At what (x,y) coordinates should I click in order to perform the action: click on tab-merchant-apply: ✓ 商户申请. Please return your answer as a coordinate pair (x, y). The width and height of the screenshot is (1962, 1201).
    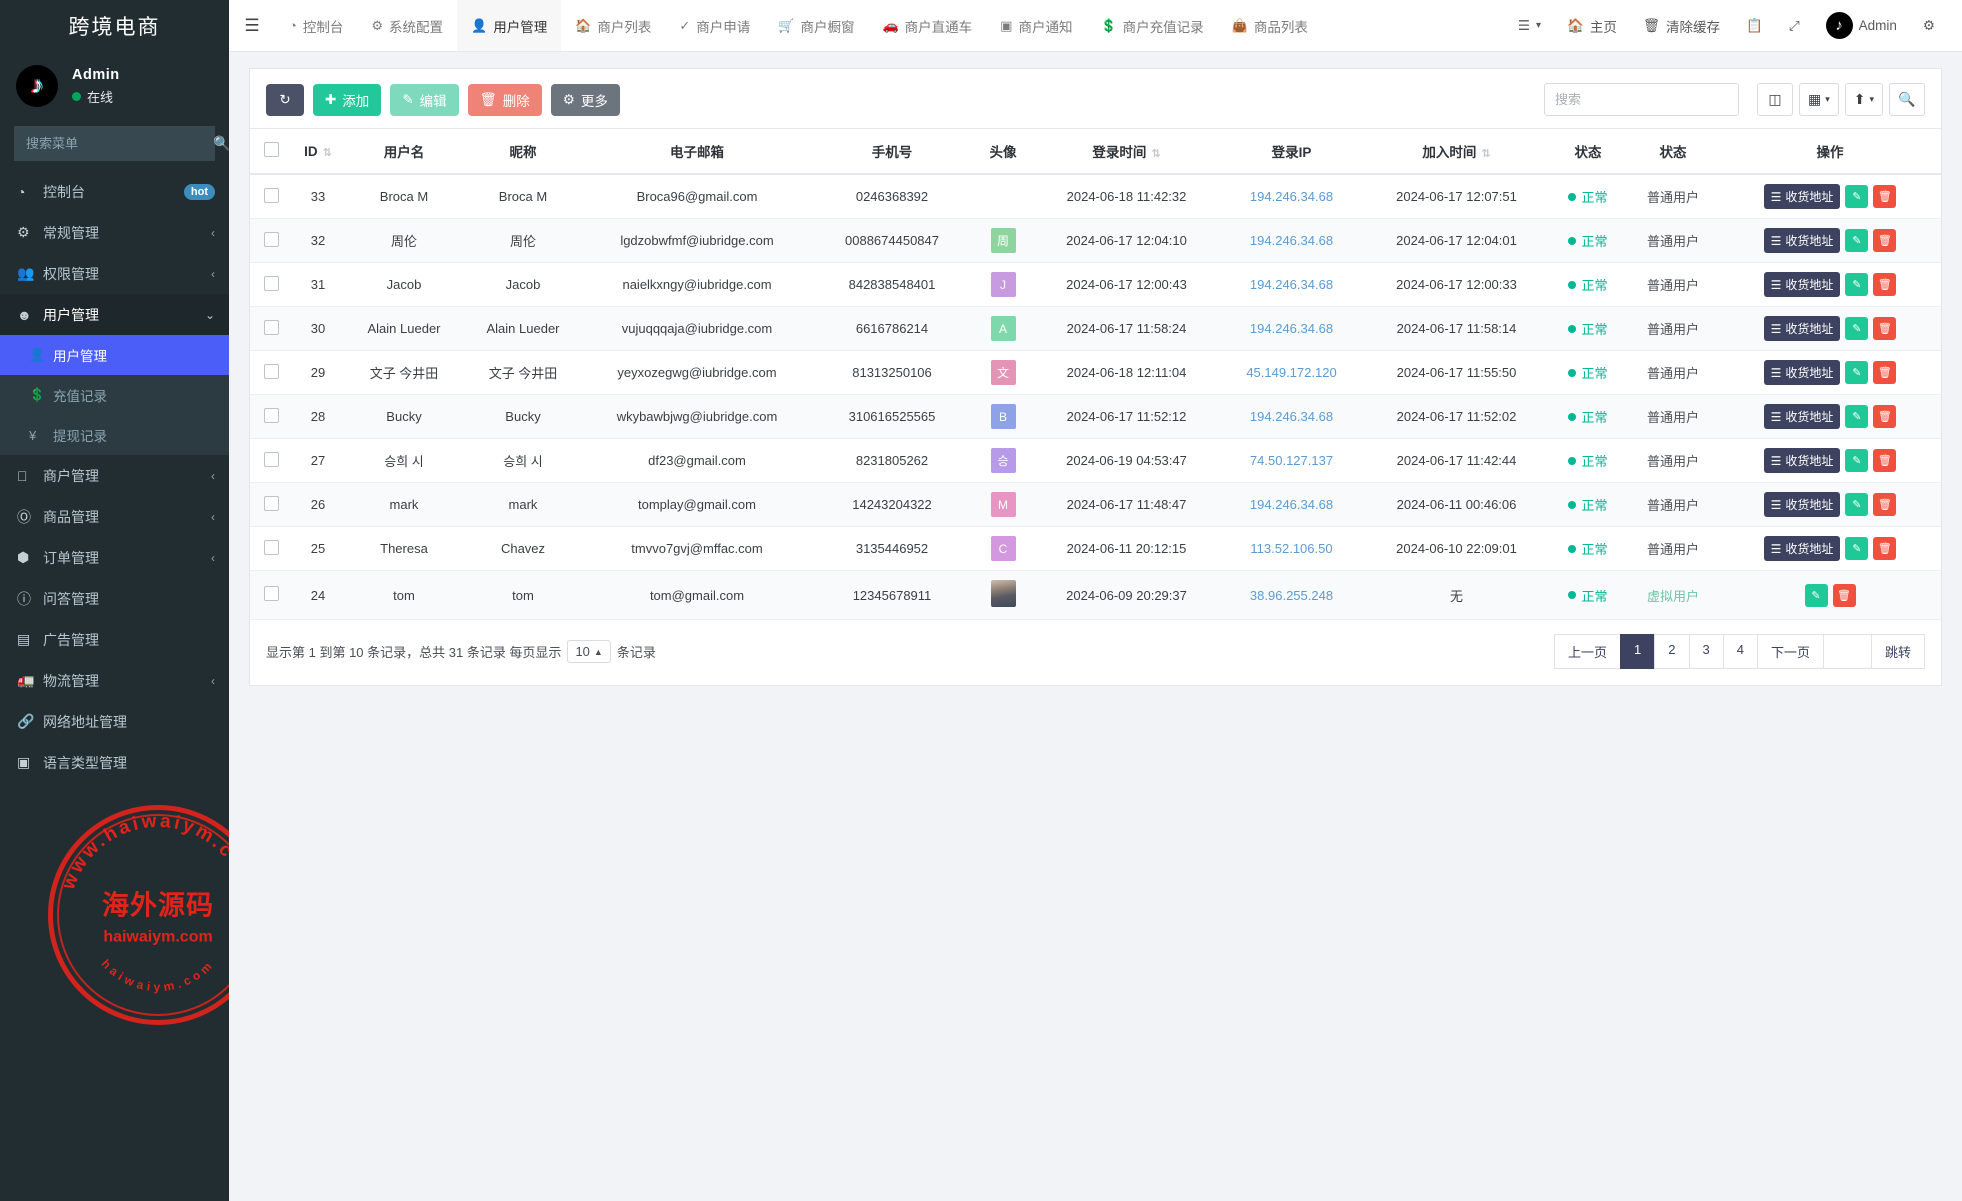
    Looking at the image, I should click on (714, 25).